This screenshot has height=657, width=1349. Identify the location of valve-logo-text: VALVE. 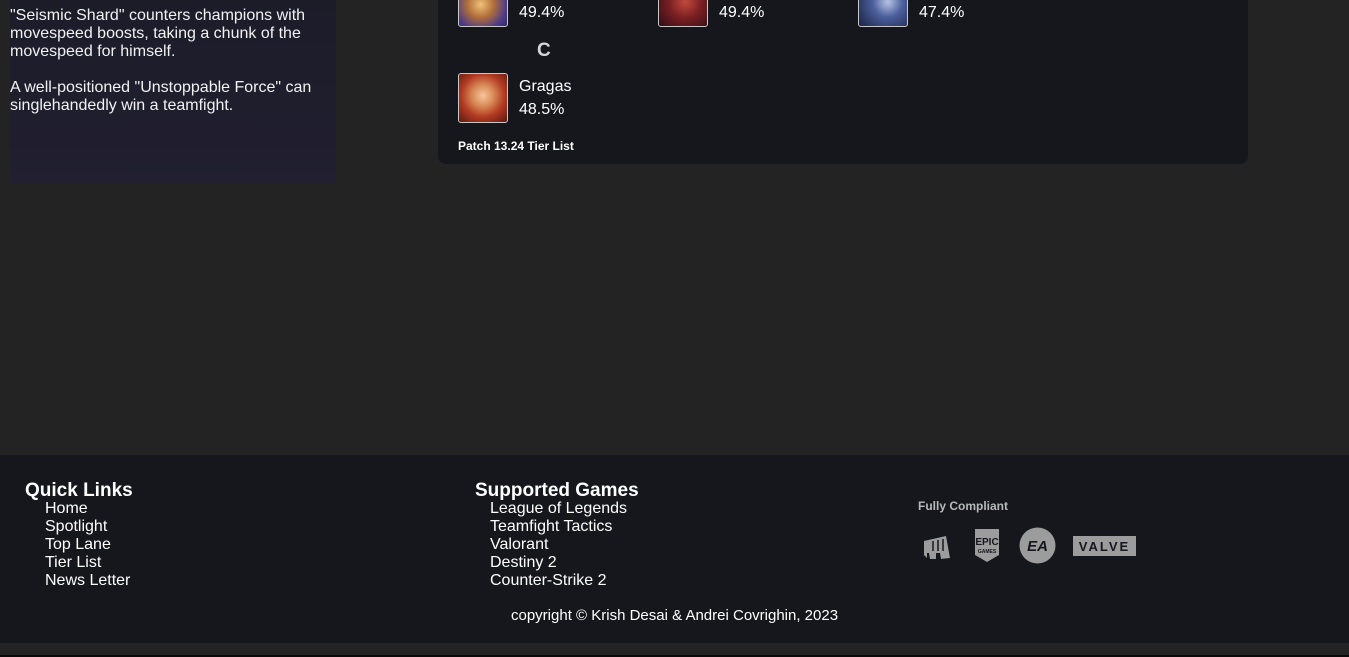
(1104, 546).